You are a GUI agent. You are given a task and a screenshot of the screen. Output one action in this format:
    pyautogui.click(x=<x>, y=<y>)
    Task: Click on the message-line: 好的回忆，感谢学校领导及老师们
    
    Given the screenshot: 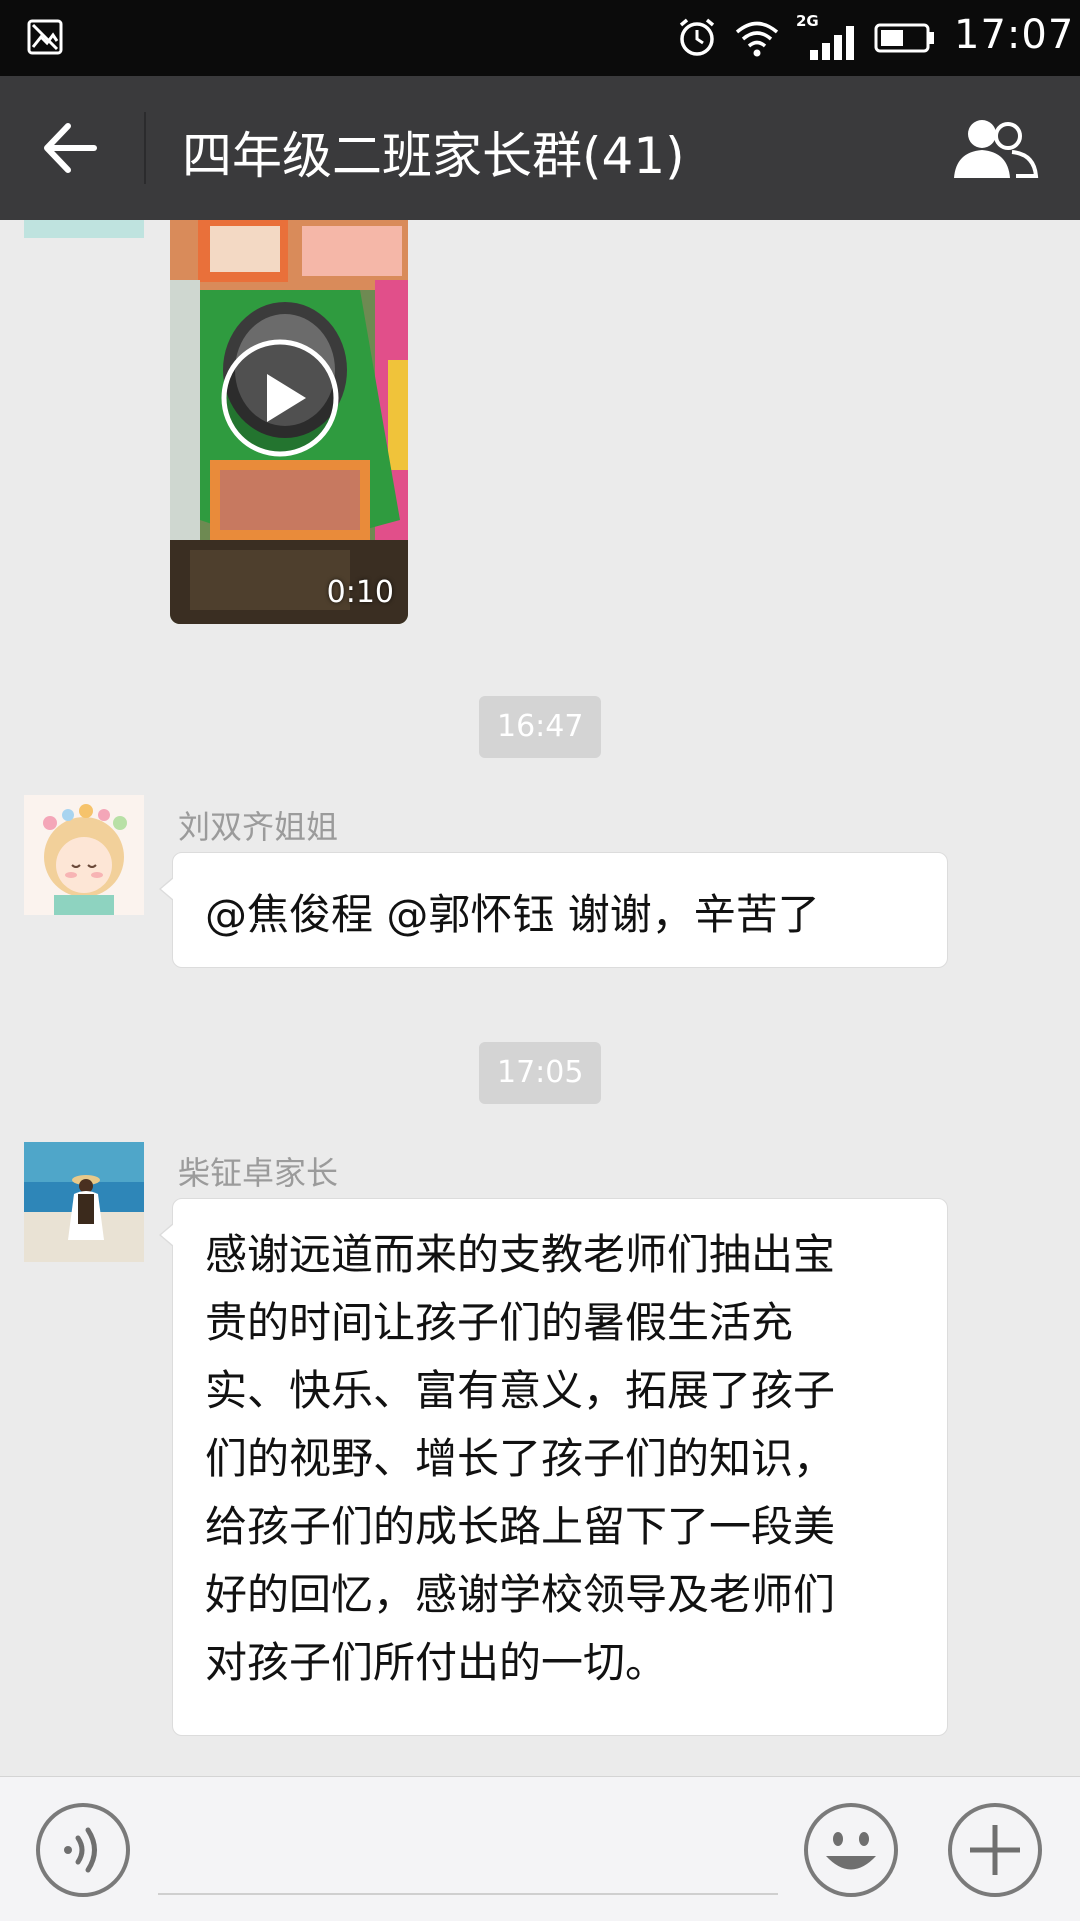 What is the action you would take?
    pyautogui.click(x=520, y=1594)
    